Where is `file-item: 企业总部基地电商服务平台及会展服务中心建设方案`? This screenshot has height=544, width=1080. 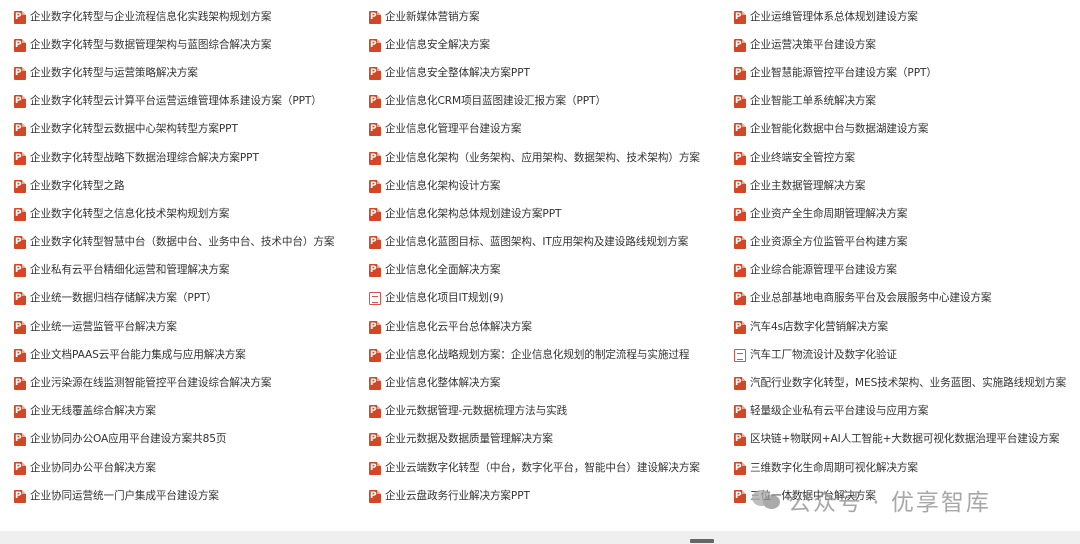
file-item: 企业总部基地电商服务平台及会展服务中心建设方案 is located at coordinates (904, 299).